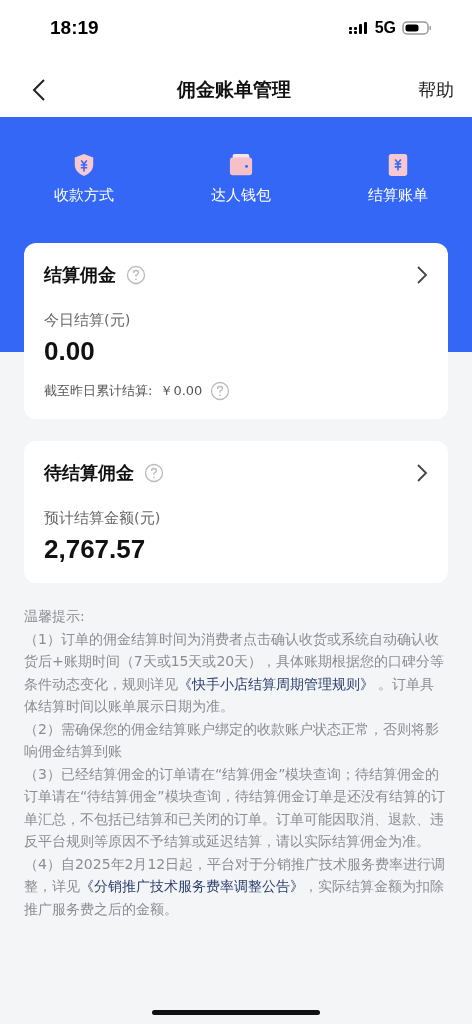  I want to click on battery-icon, so click(417, 28).